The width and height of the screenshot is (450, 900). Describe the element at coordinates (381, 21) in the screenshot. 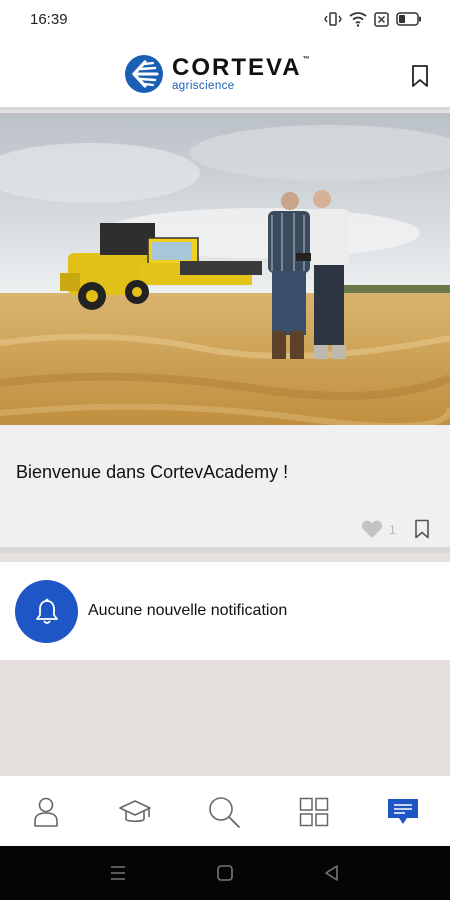

I see `sim-off-icon` at that location.